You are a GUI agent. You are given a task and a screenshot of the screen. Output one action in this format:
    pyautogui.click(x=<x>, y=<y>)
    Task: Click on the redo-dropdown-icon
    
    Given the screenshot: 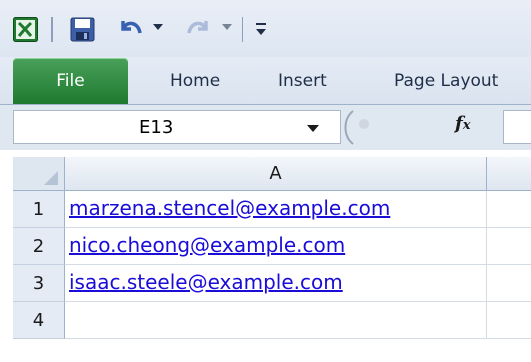 What is the action you would take?
    pyautogui.click(x=227, y=27)
    